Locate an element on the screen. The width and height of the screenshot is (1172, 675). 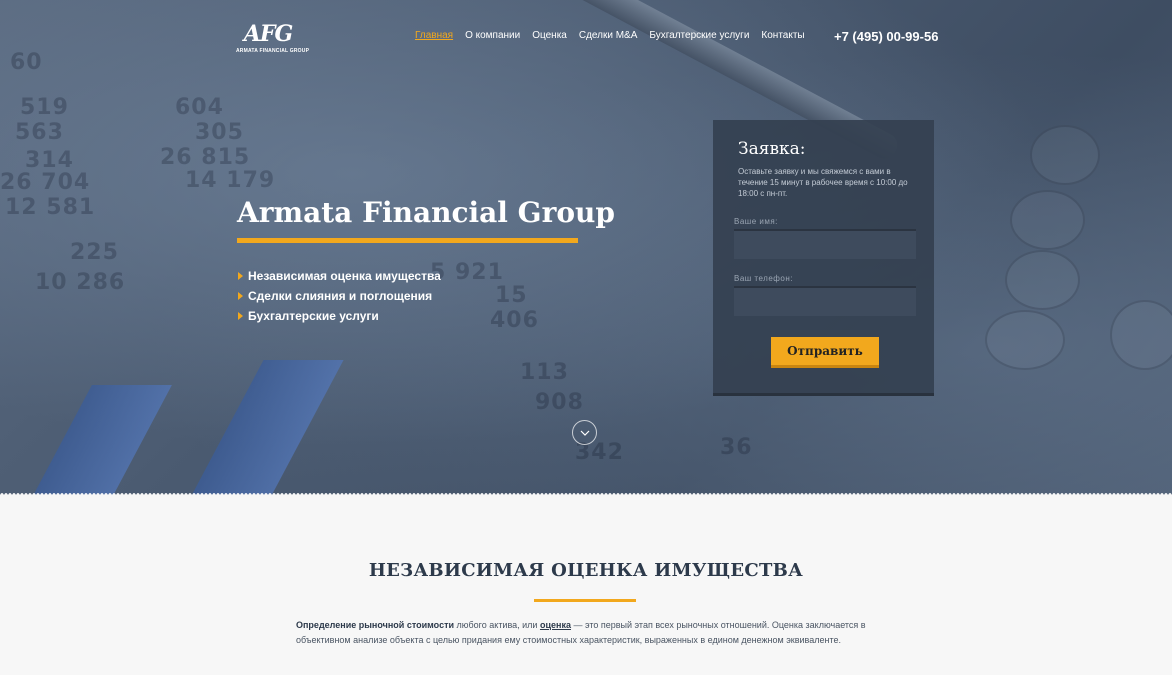
valuation-link: оценка is located at coordinates (555, 625).